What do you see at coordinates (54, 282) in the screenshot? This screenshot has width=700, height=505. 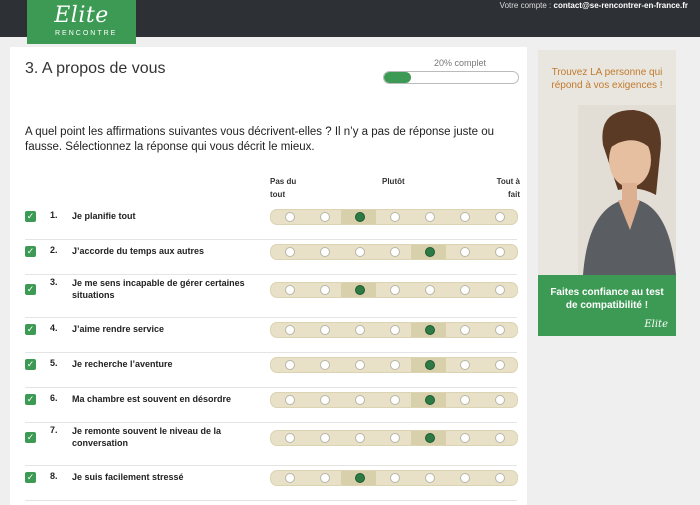 I see `question-number: 3.` at bounding box center [54, 282].